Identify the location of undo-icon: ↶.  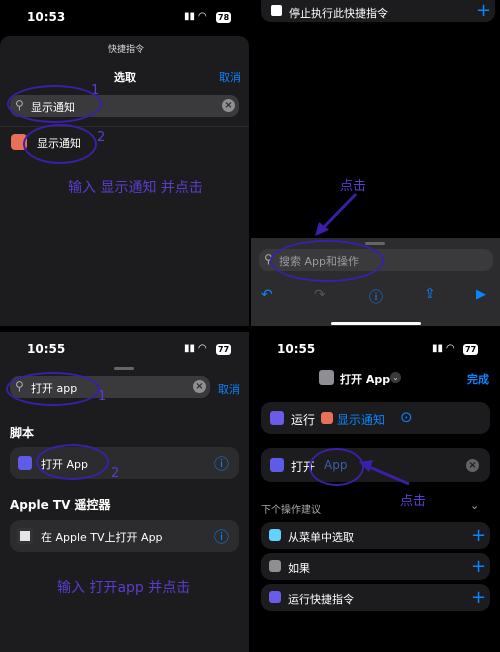
(267, 295).